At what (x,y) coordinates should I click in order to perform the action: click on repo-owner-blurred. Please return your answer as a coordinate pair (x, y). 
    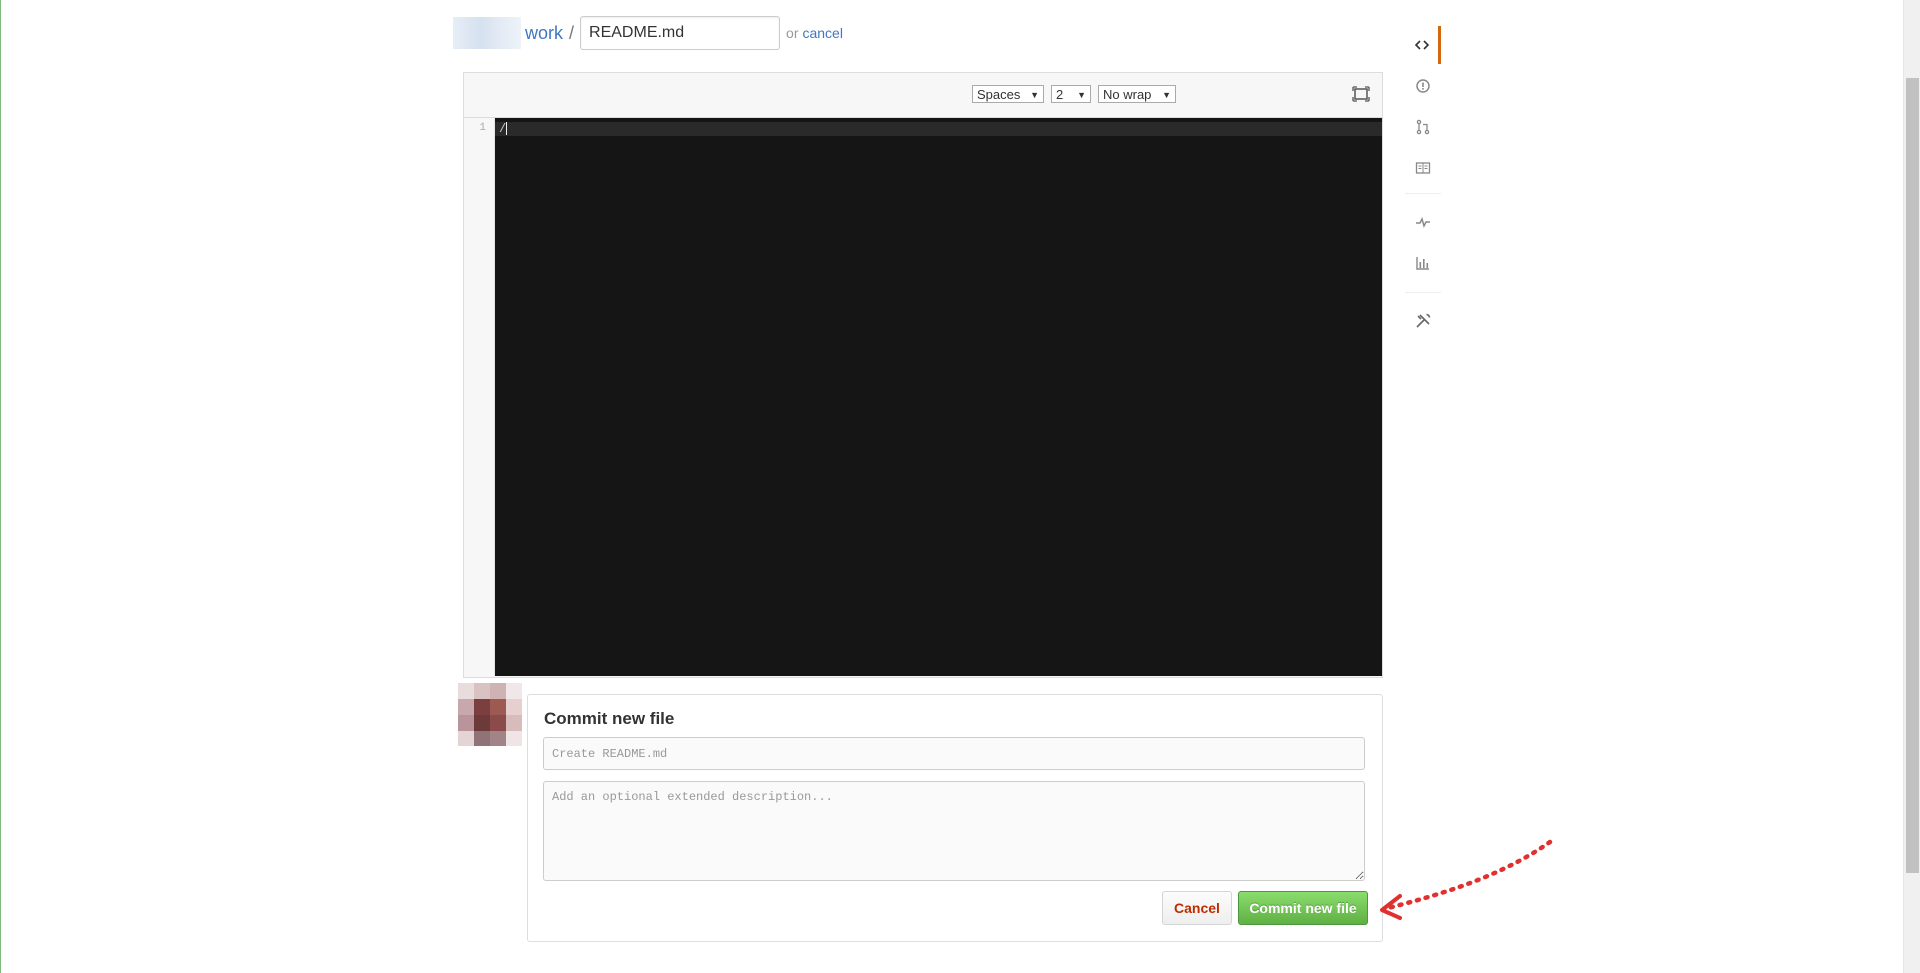
    Looking at the image, I should click on (487, 33).